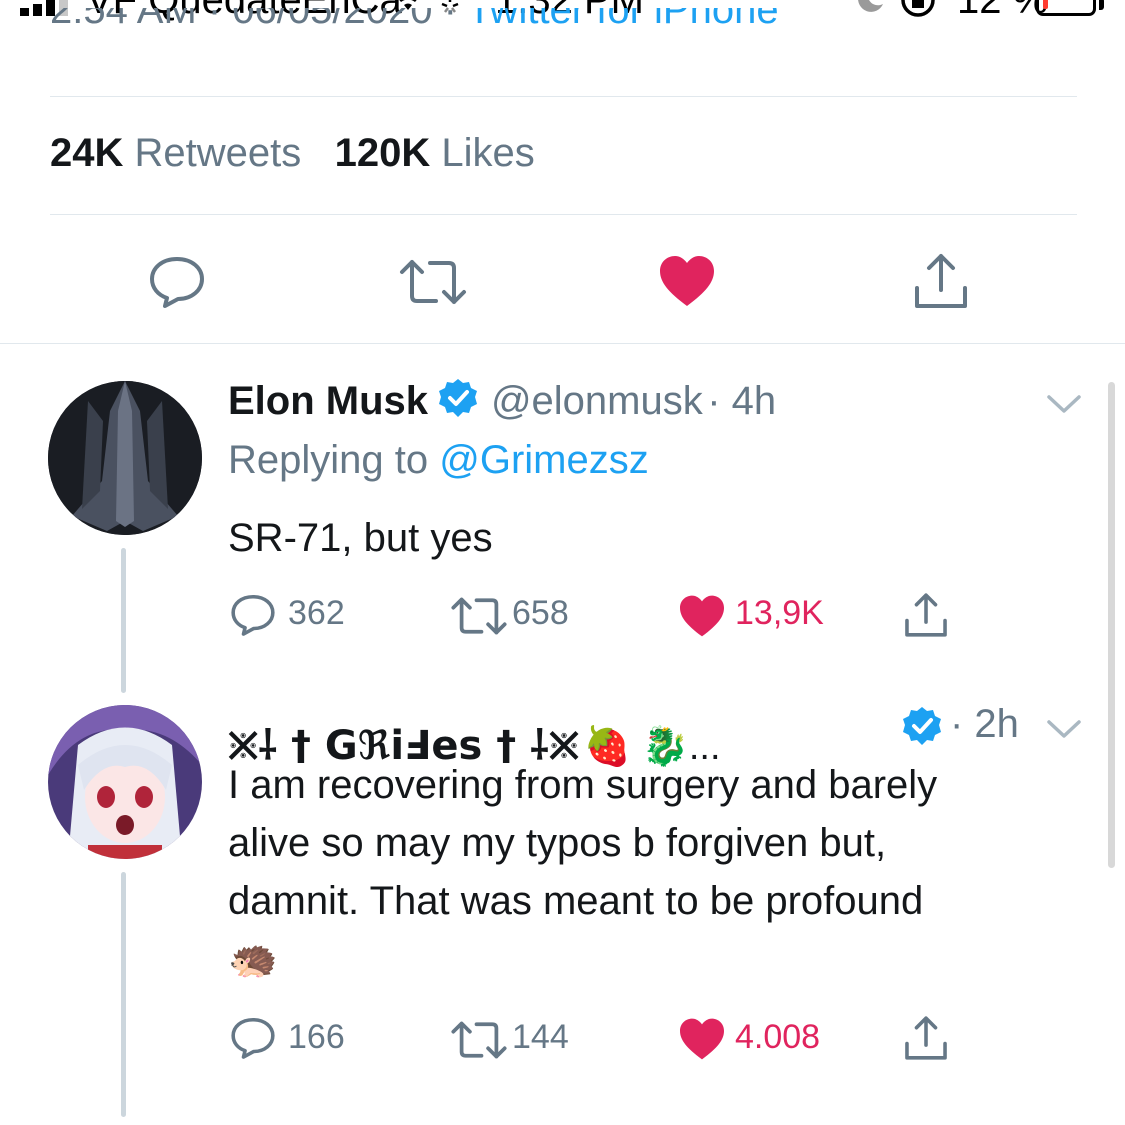  Describe the element at coordinates (779, 613) in the screenshot. I see `like-count: 13,9K` at that location.